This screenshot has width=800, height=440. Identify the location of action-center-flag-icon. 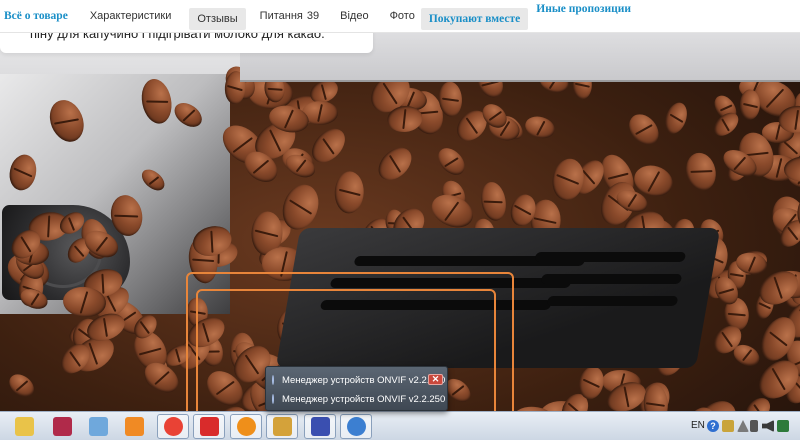
(754, 426).